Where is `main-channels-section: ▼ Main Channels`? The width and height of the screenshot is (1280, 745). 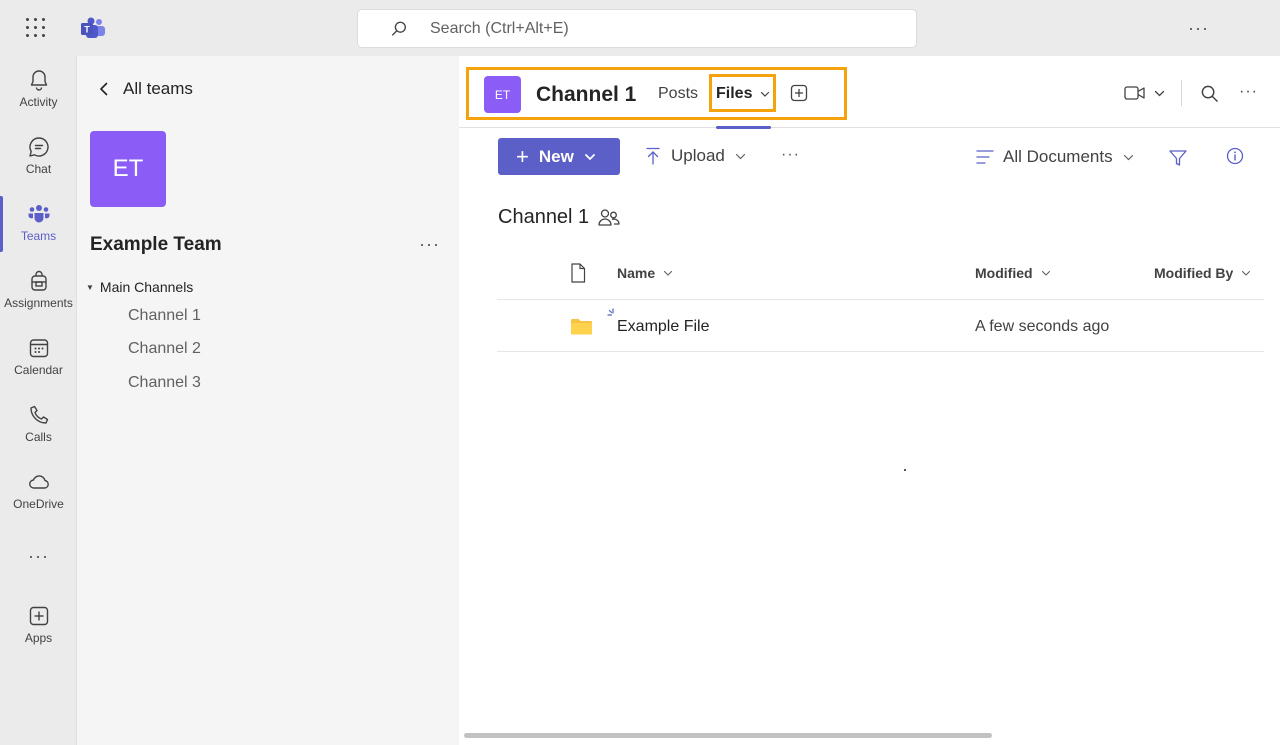 main-channels-section: ▼ Main Channels is located at coordinates (139, 287).